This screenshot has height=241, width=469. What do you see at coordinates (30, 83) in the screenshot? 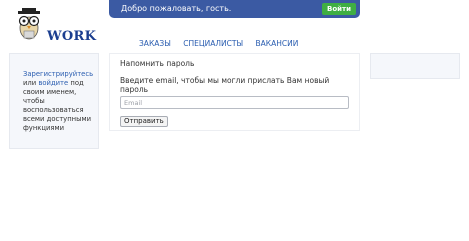
I see `or-text: или` at bounding box center [30, 83].